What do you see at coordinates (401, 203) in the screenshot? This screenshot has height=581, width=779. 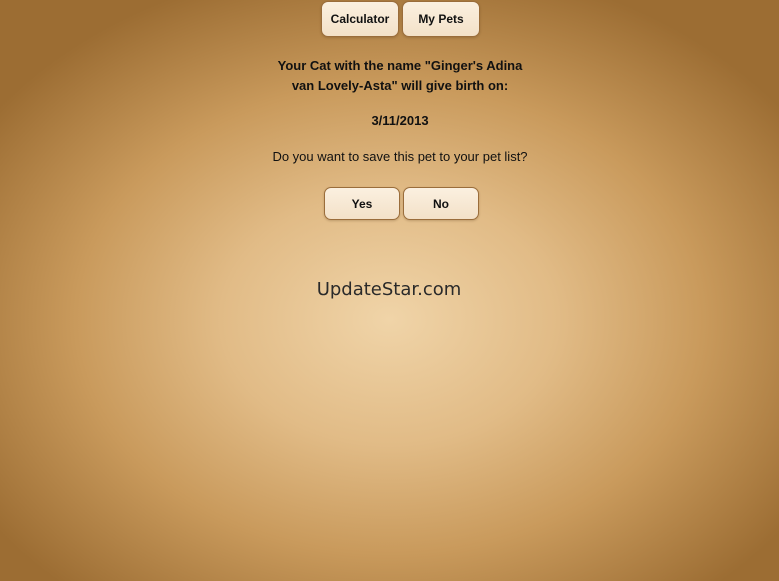 I see `answer-buttons: Yes No` at bounding box center [401, 203].